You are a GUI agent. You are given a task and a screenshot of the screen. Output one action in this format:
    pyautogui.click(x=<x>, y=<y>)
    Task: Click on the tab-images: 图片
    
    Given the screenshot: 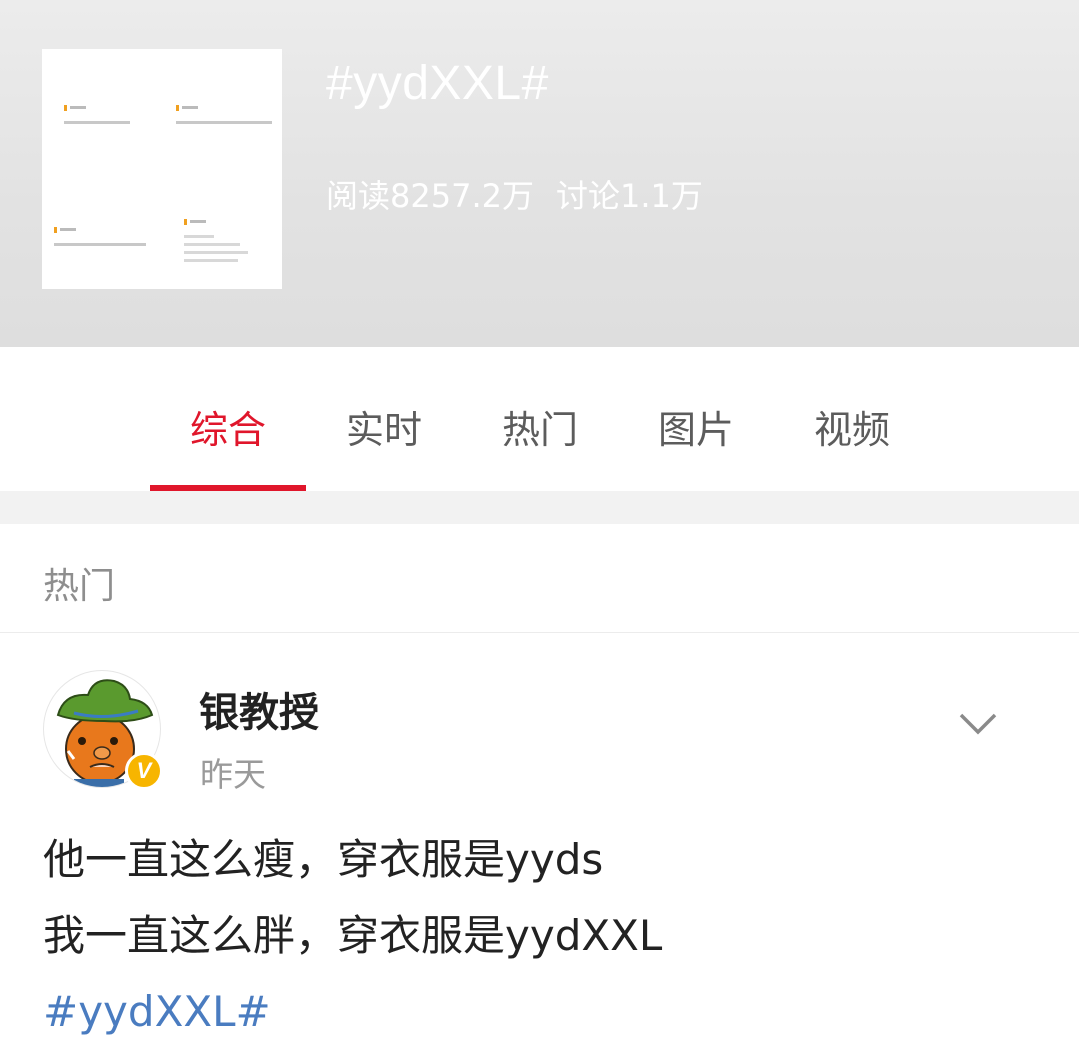 What is the action you would take?
    pyautogui.click(x=696, y=426)
    